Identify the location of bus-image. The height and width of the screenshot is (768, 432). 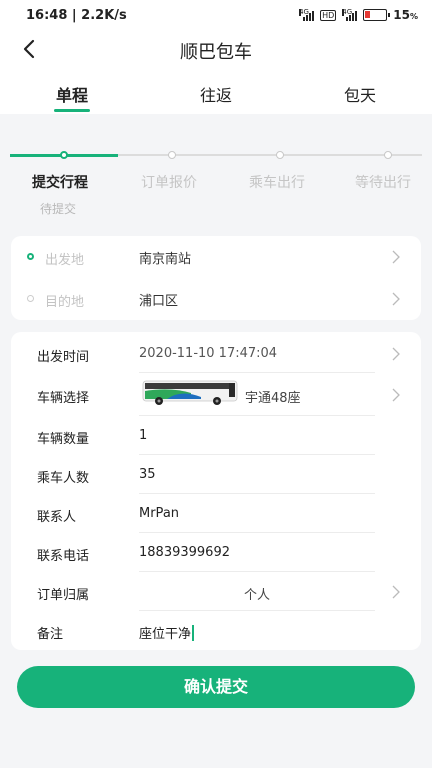
(190, 392).